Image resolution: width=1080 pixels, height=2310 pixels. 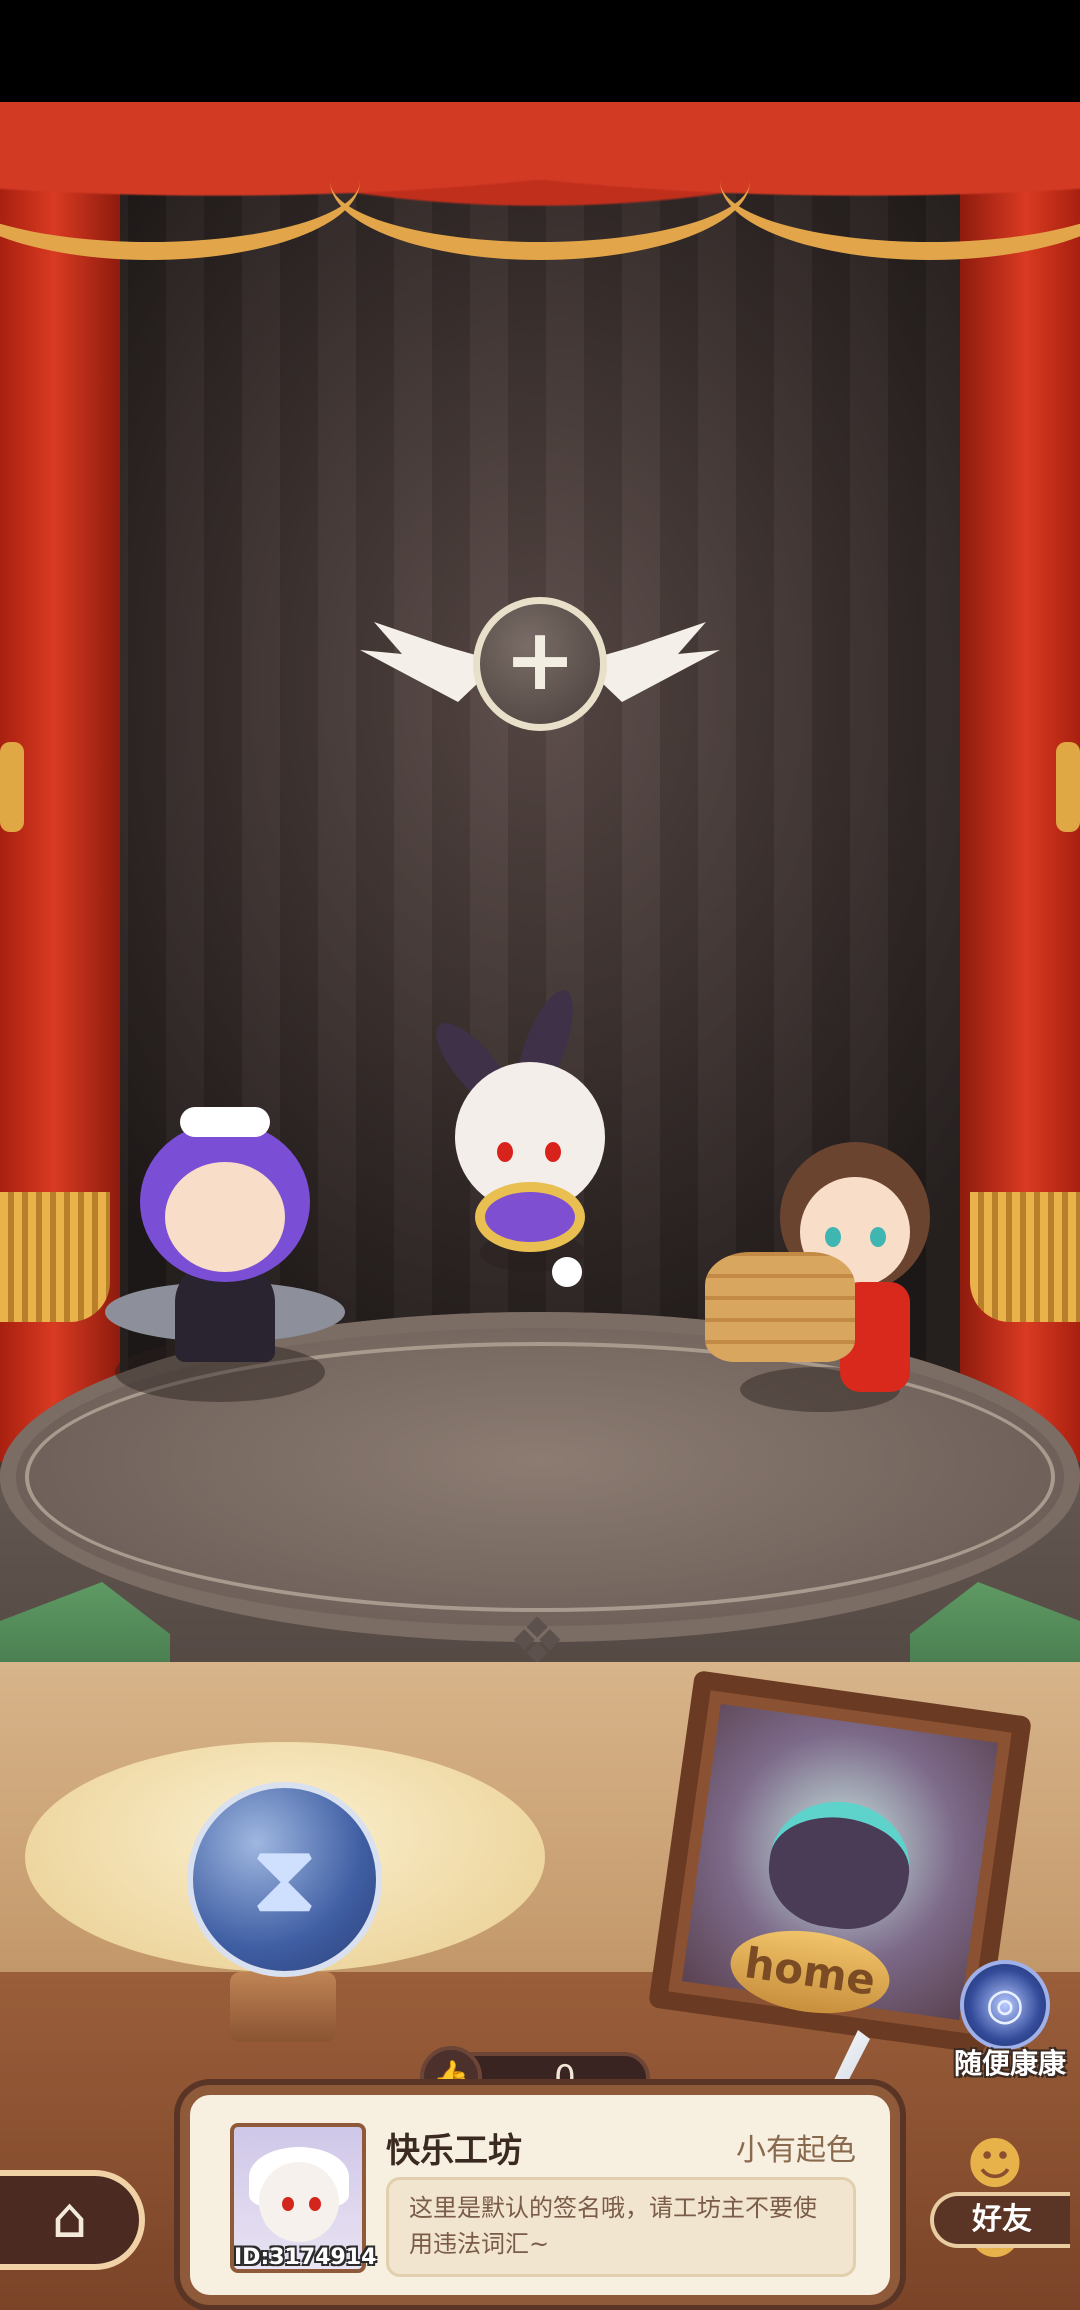 I want to click on workshop-rank: 小有起色, so click(x=796, y=2150).